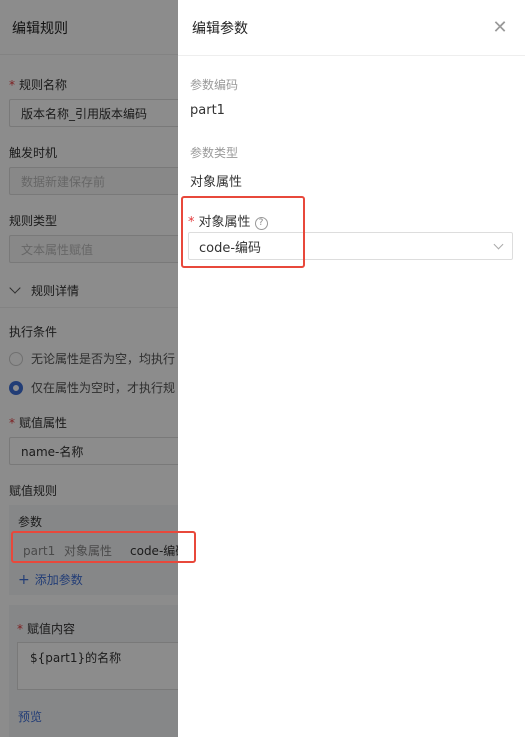 The image size is (525, 737). Describe the element at coordinates (498, 244) in the screenshot. I see `chevron-down-icon` at that location.